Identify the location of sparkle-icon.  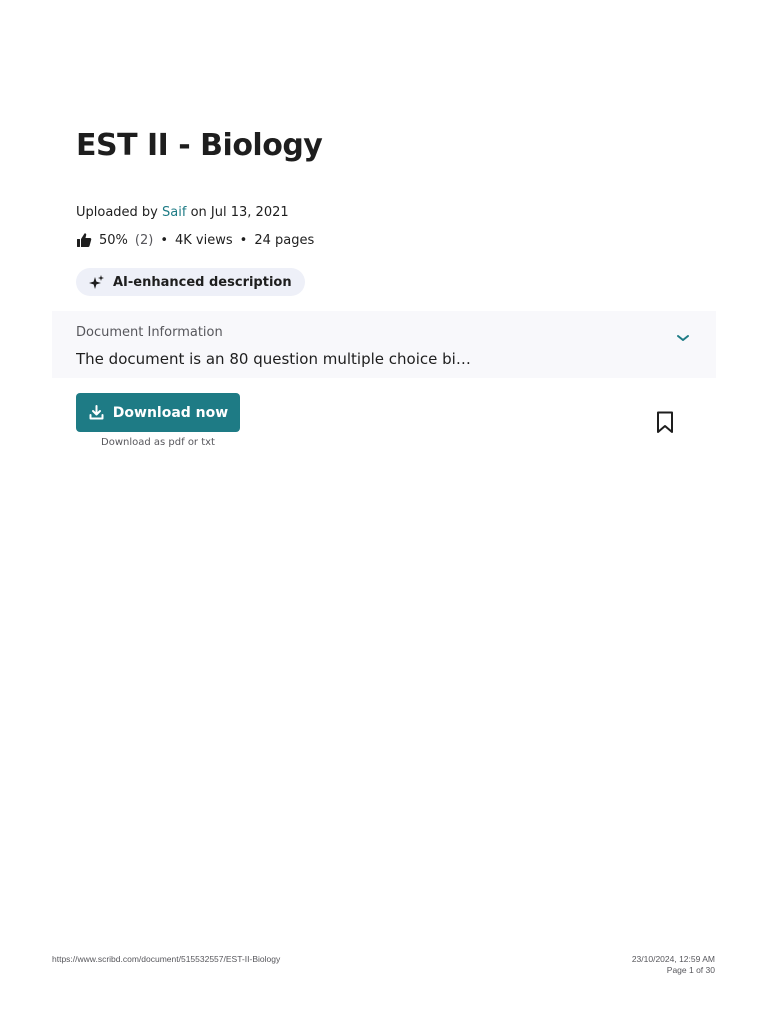
(96, 282).